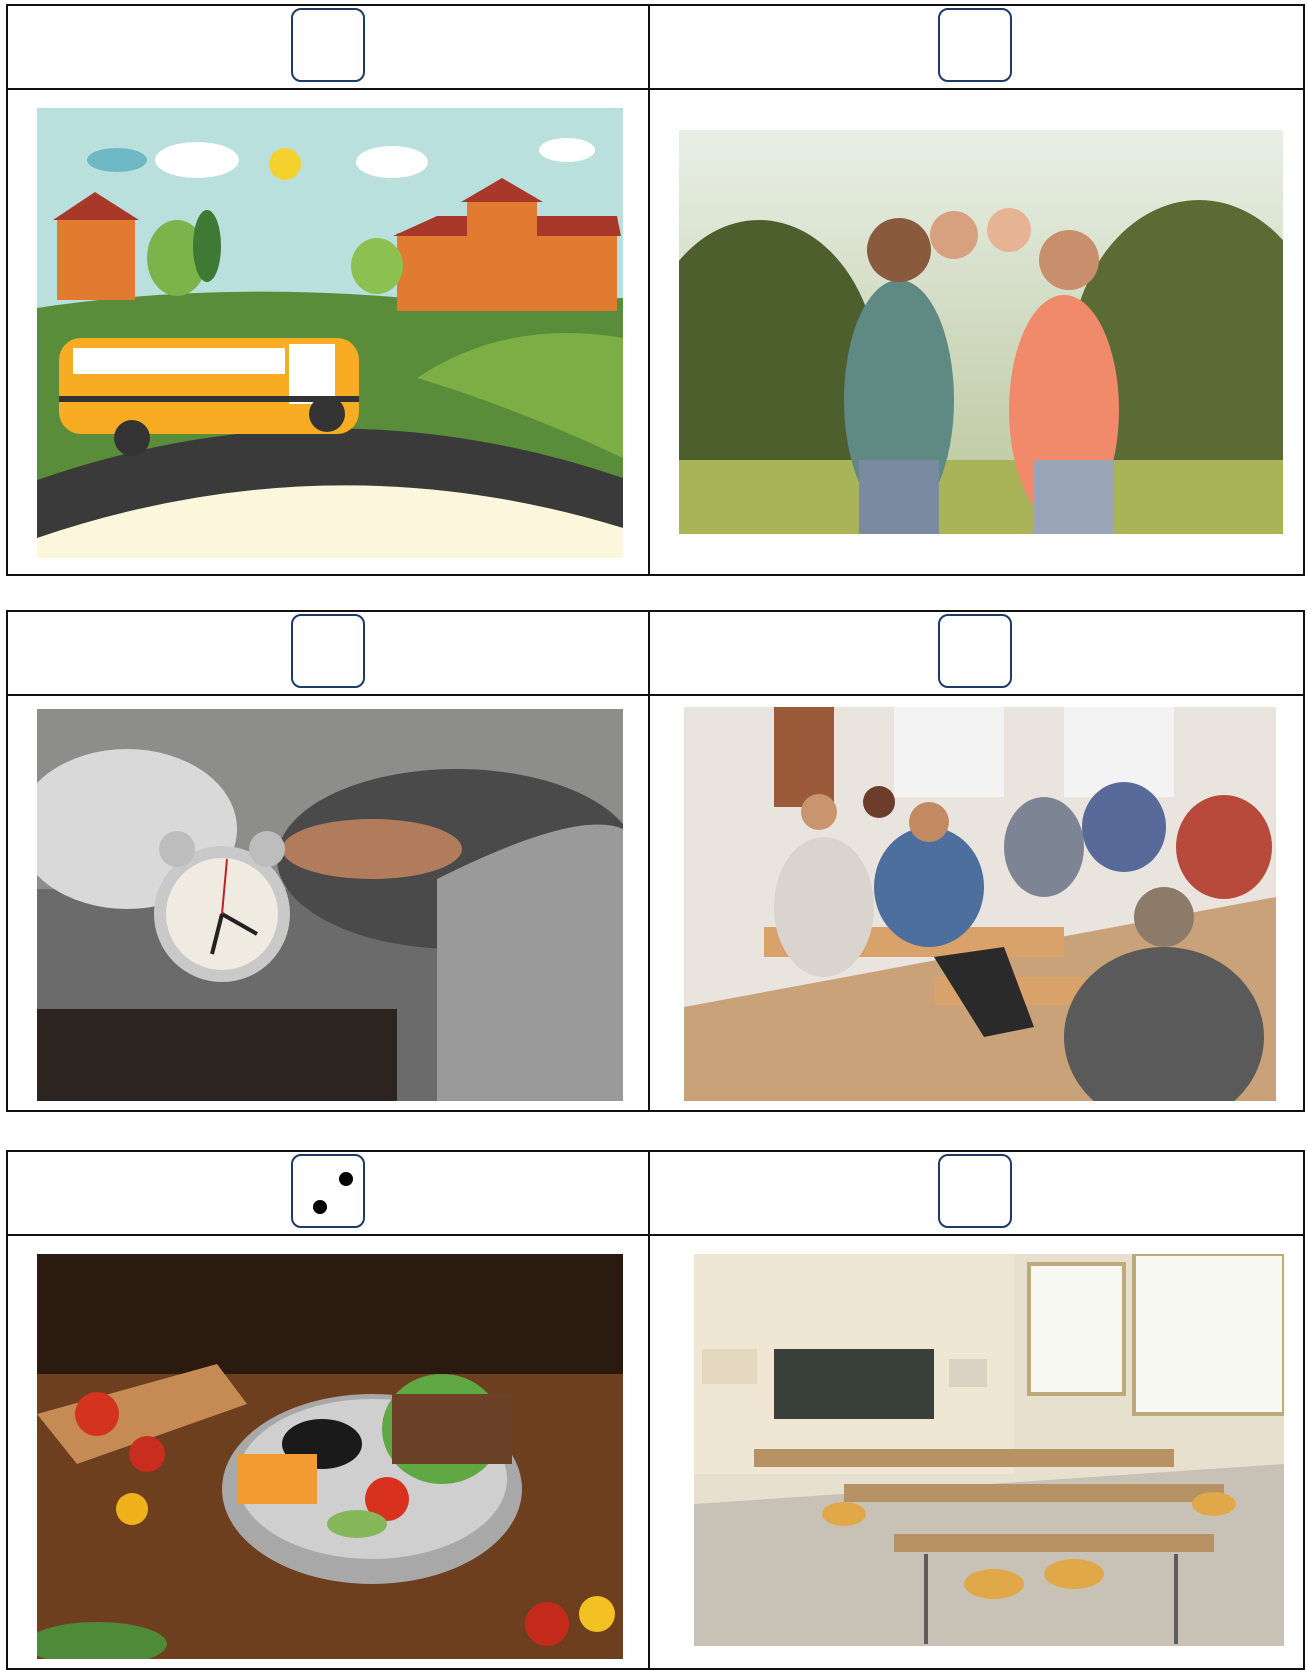 This screenshot has height=1670, width=1307. I want to click on dice-box-two, so click(328, 1191).